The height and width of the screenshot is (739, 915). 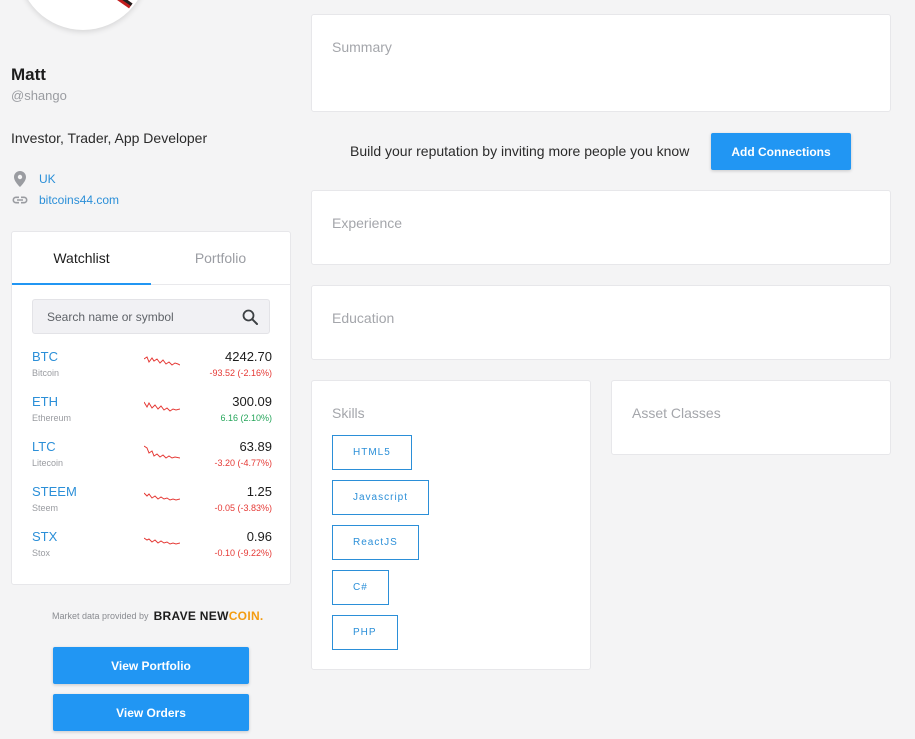 What do you see at coordinates (367, 223) in the screenshot?
I see `experience-title: Experience` at bounding box center [367, 223].